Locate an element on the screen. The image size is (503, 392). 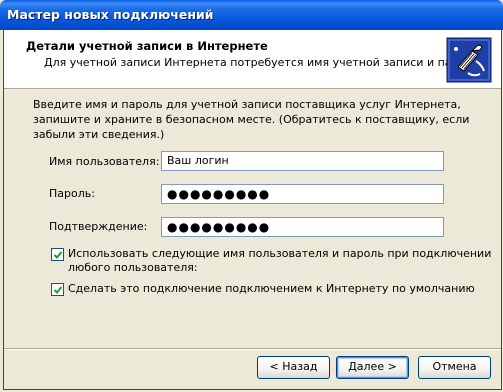
cancel-button: Отмена is located at coordinates (454, 367).